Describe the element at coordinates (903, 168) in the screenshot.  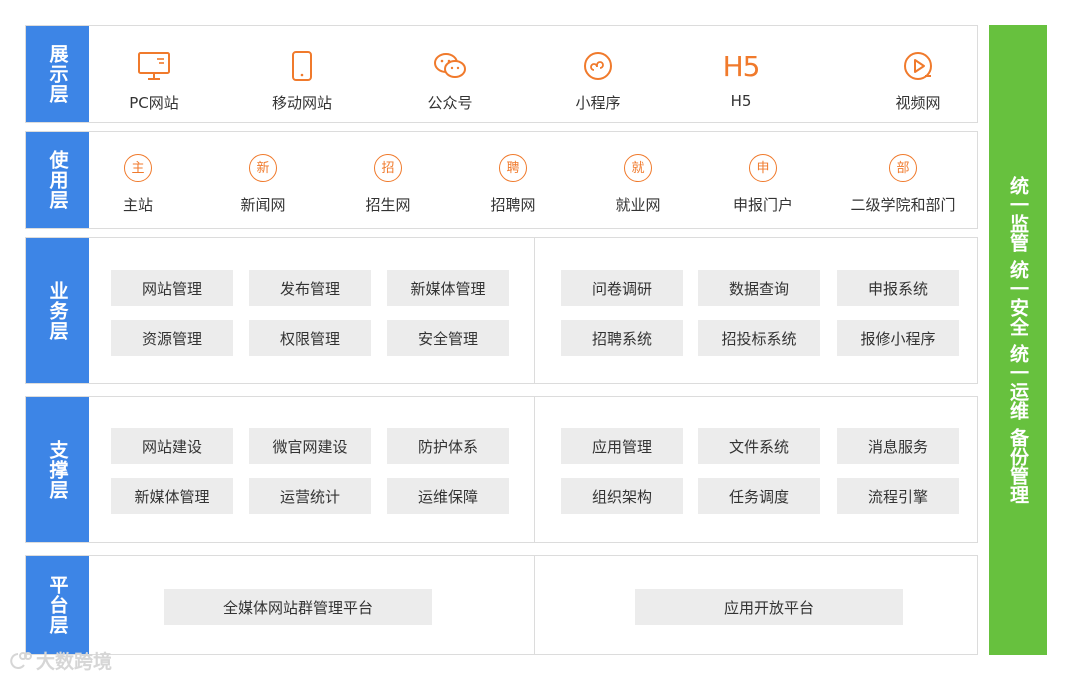
I see `badge-icon: 部` at that location.